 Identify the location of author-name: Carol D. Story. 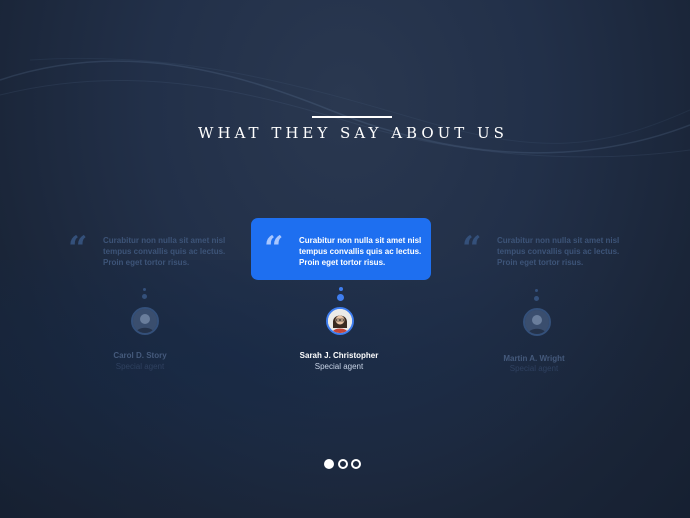
(140, 355).